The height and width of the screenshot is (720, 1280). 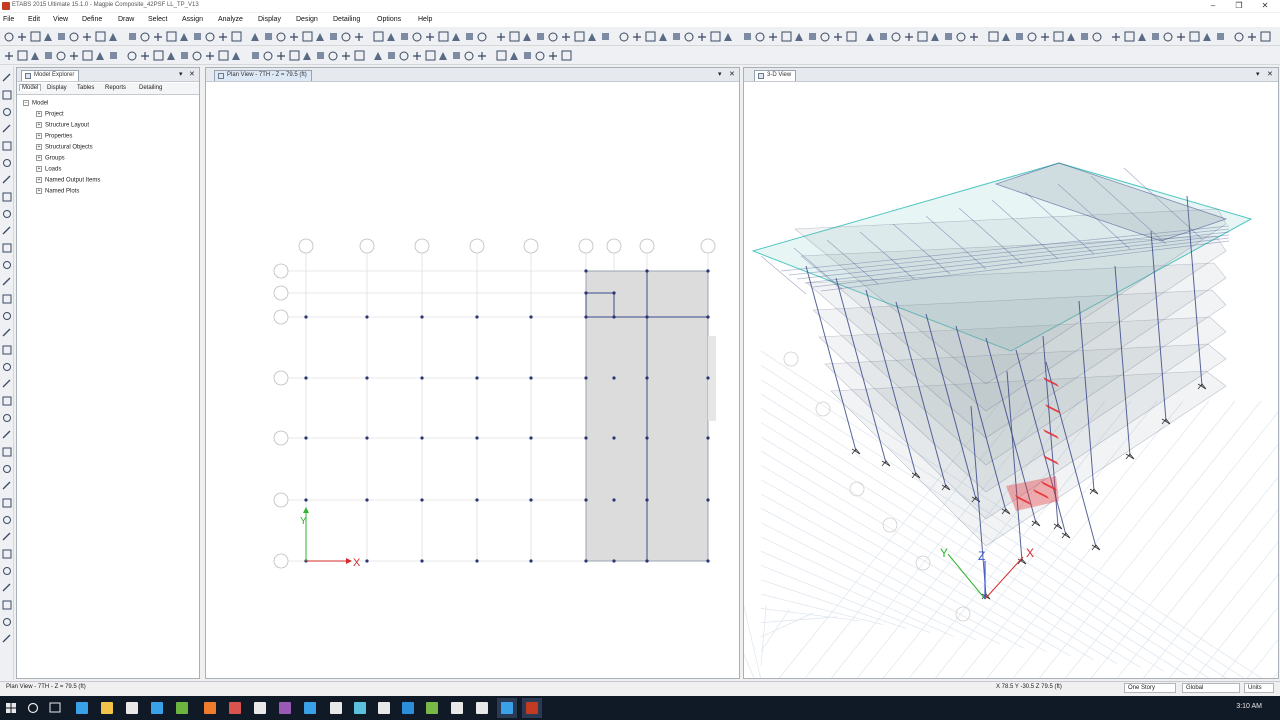 I want to click on menu-analyze: Analyze, so click(x=230, y=19).